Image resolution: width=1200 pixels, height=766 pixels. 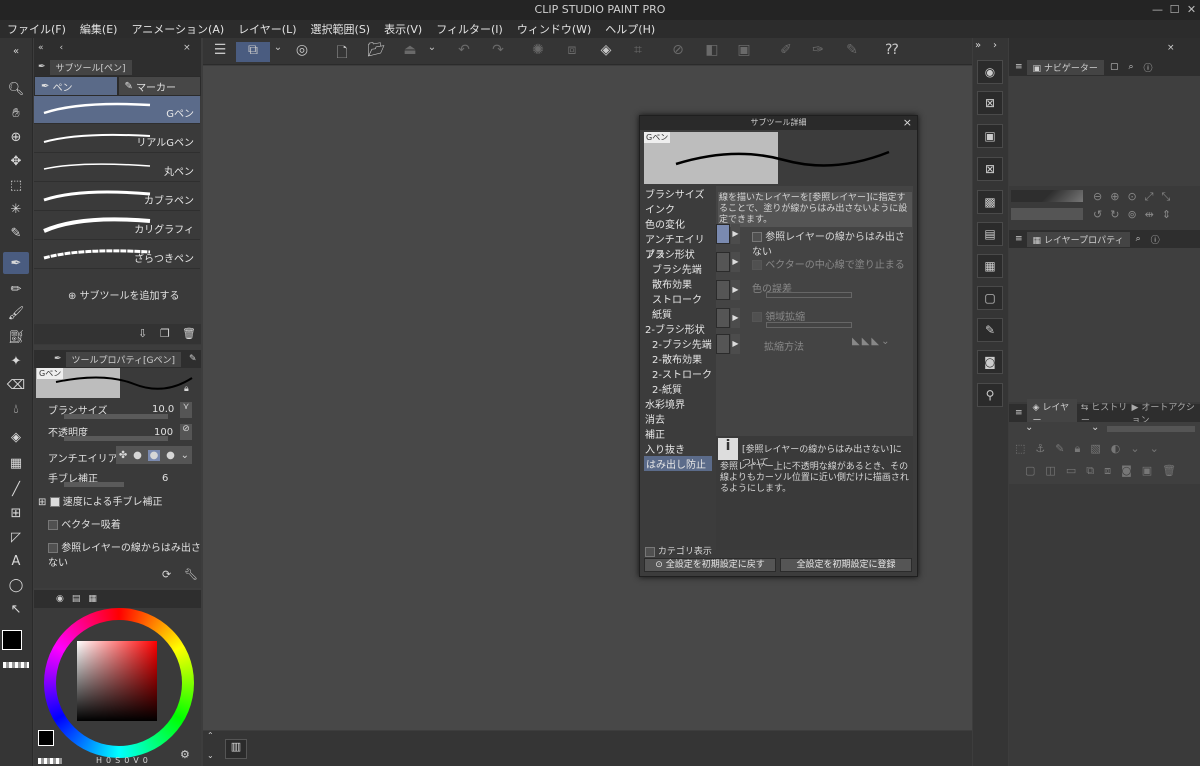 What do you see at coordinates (1097, 197) in the screenshot?
I see `zoom-out-icon: ⊖` at bounding box center [1097, 197].